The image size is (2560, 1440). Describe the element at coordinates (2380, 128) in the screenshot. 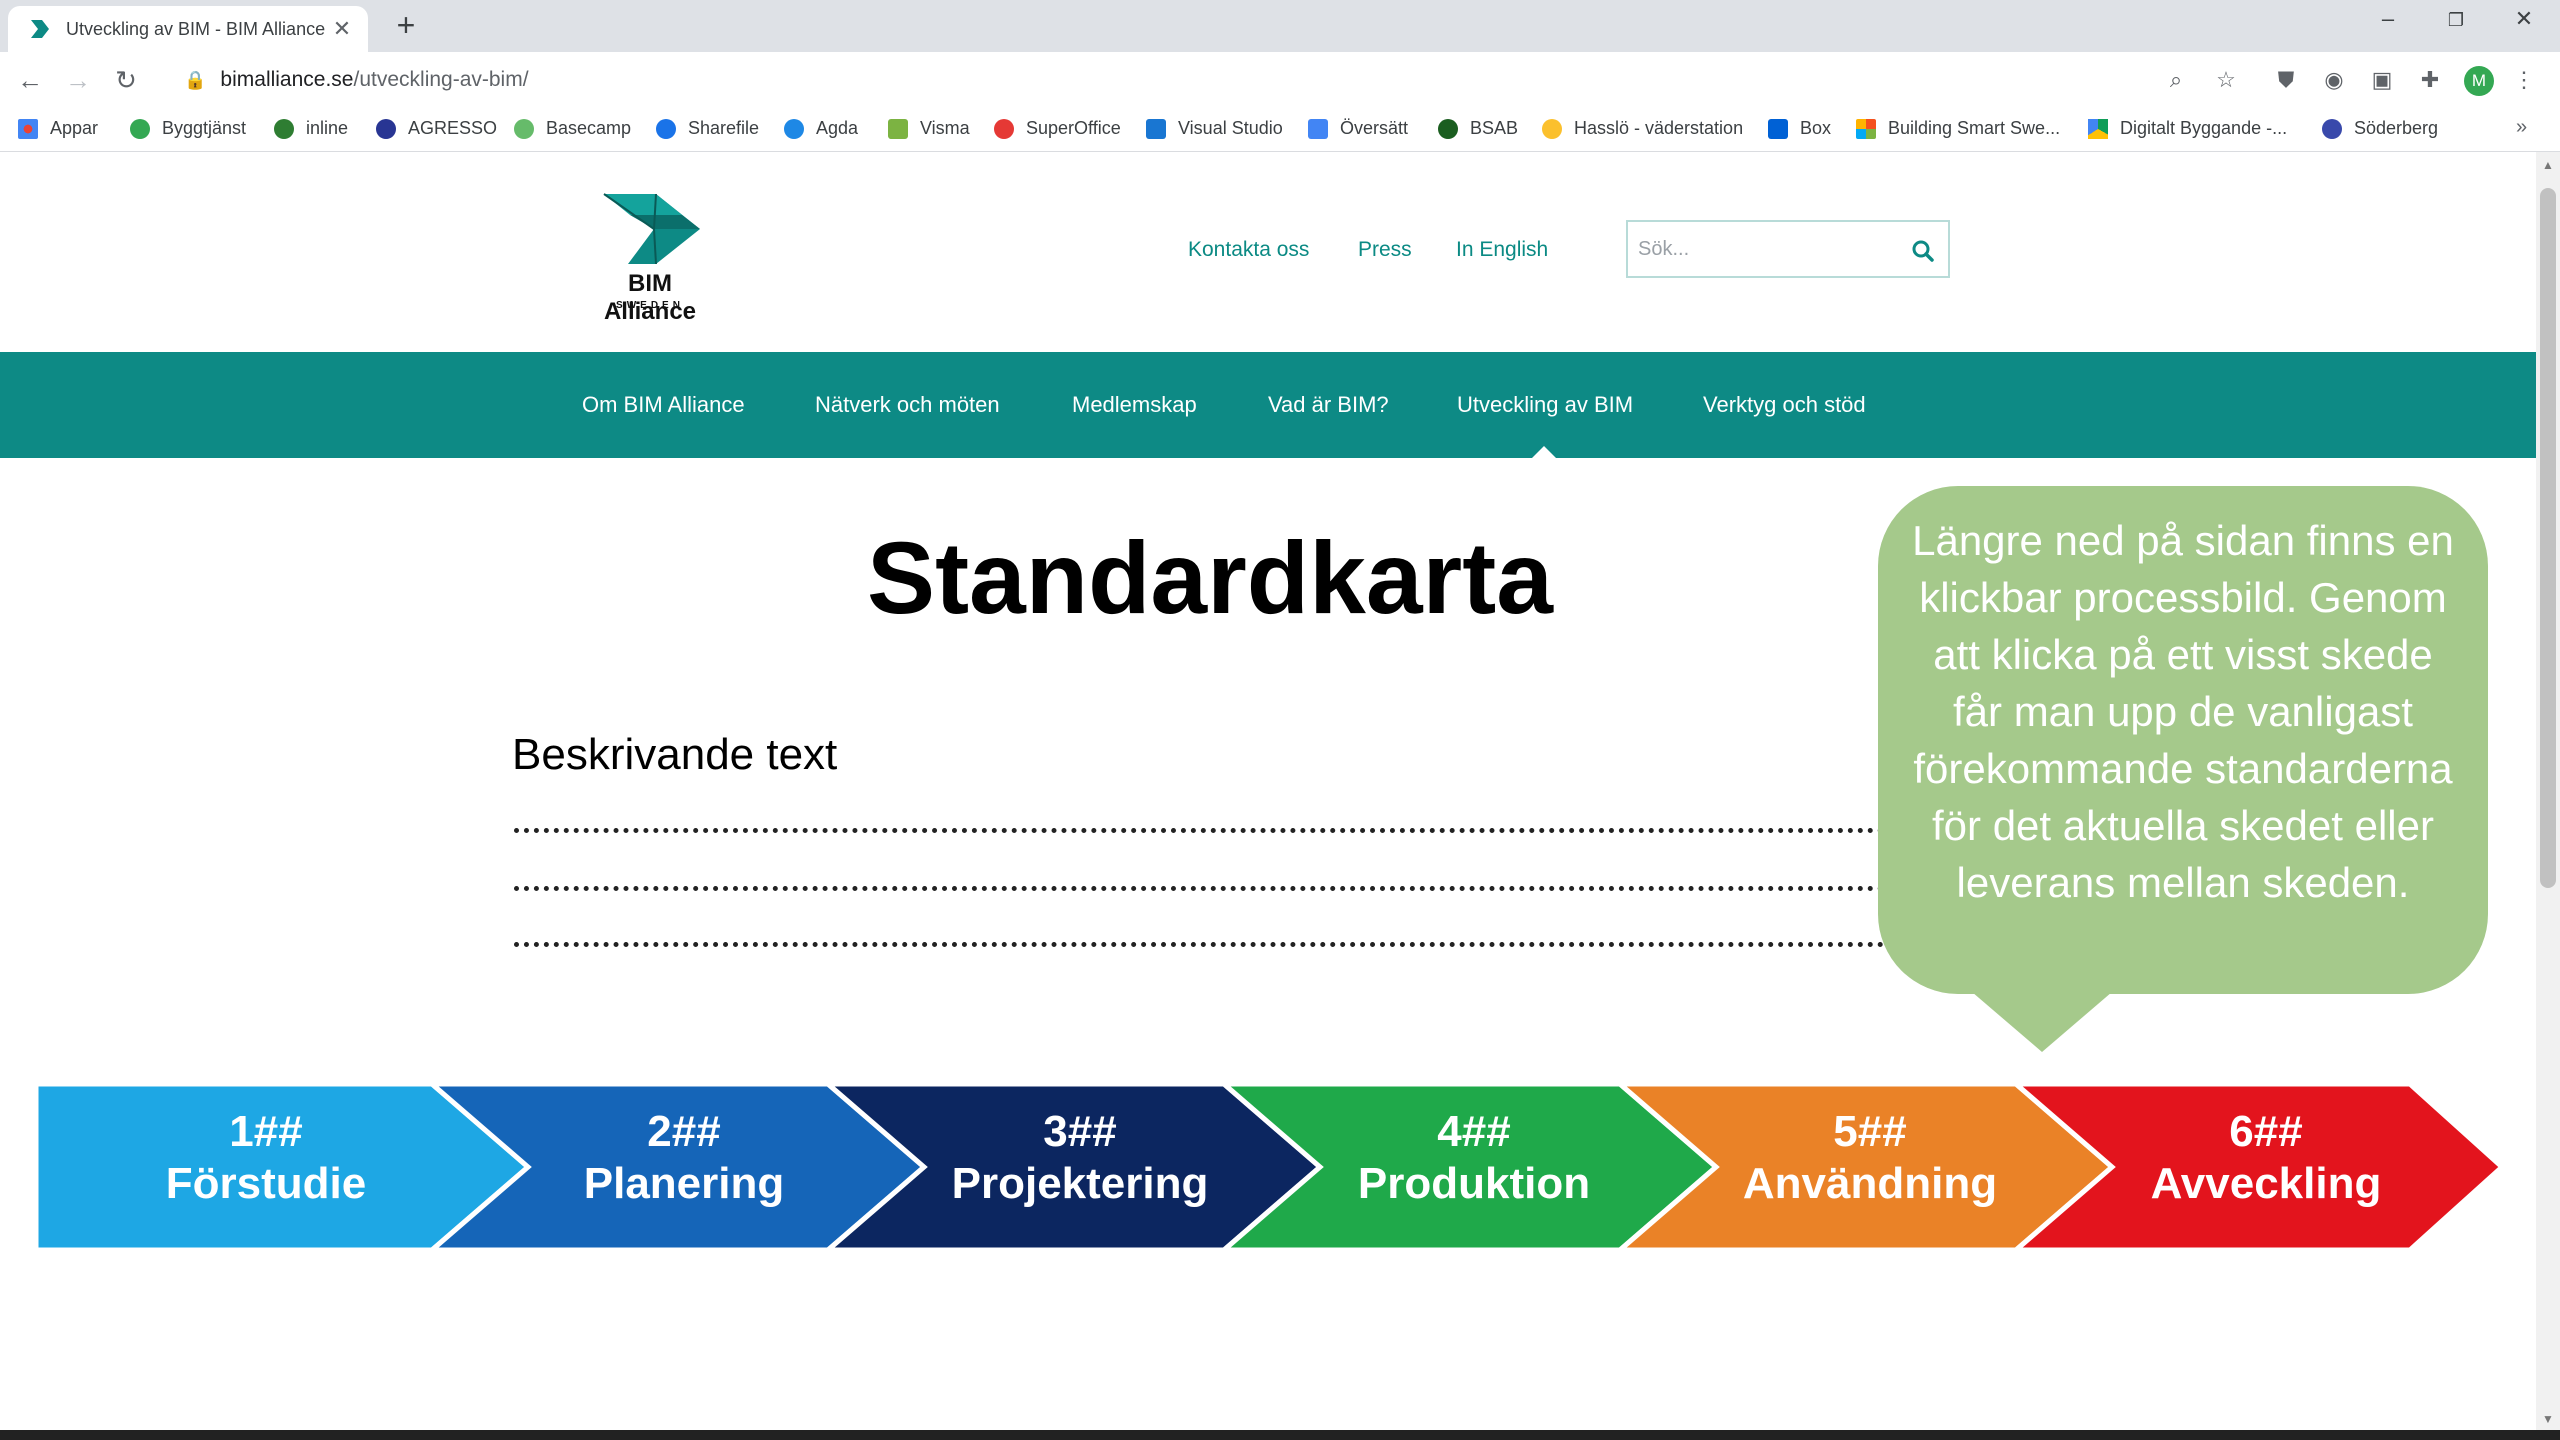

I see `bookmark-item: Söderberg` at that location.